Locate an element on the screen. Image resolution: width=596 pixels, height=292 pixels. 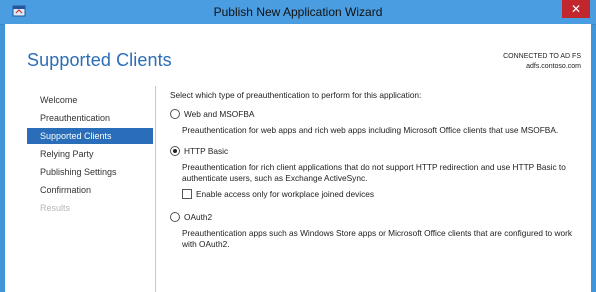
connection-info: CONNECTED TO AD FS adfs.contoso.com is located at coordinates (542, 62).